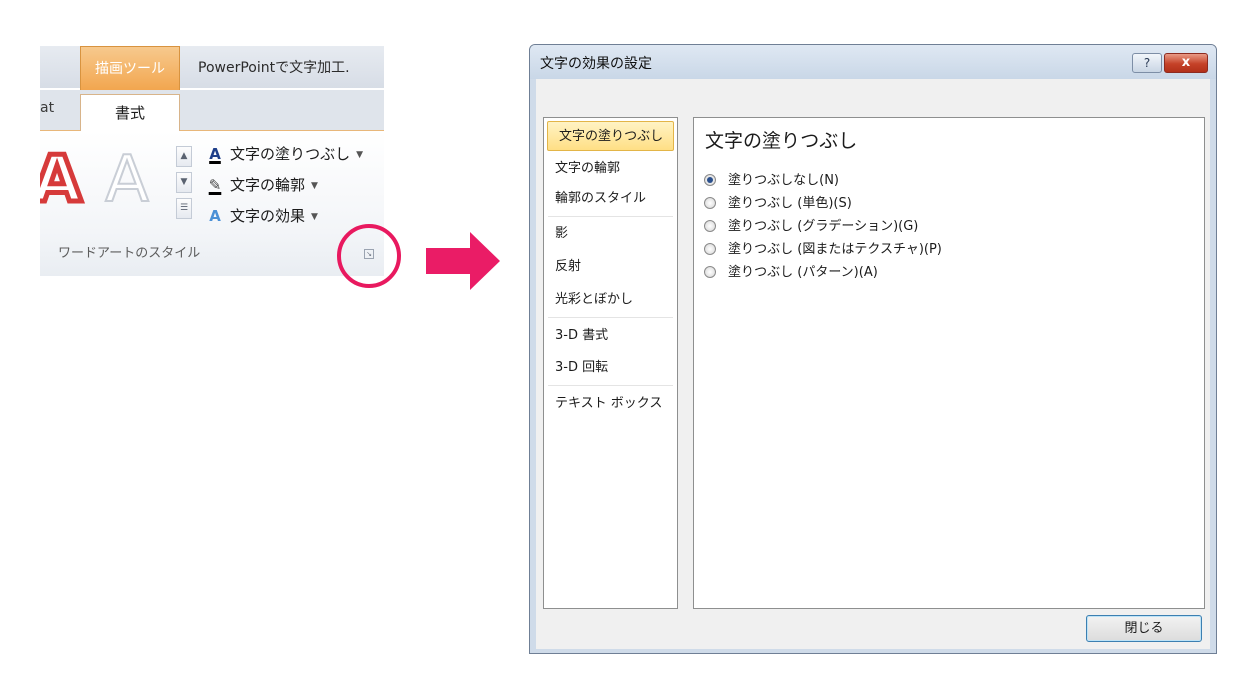 This screenshot has width=1260, height=699. What do you see at coordinates (268, 216) in the screenshot?
I see `text-effects-label: 文字の効果` at bounding box center [268, 216].